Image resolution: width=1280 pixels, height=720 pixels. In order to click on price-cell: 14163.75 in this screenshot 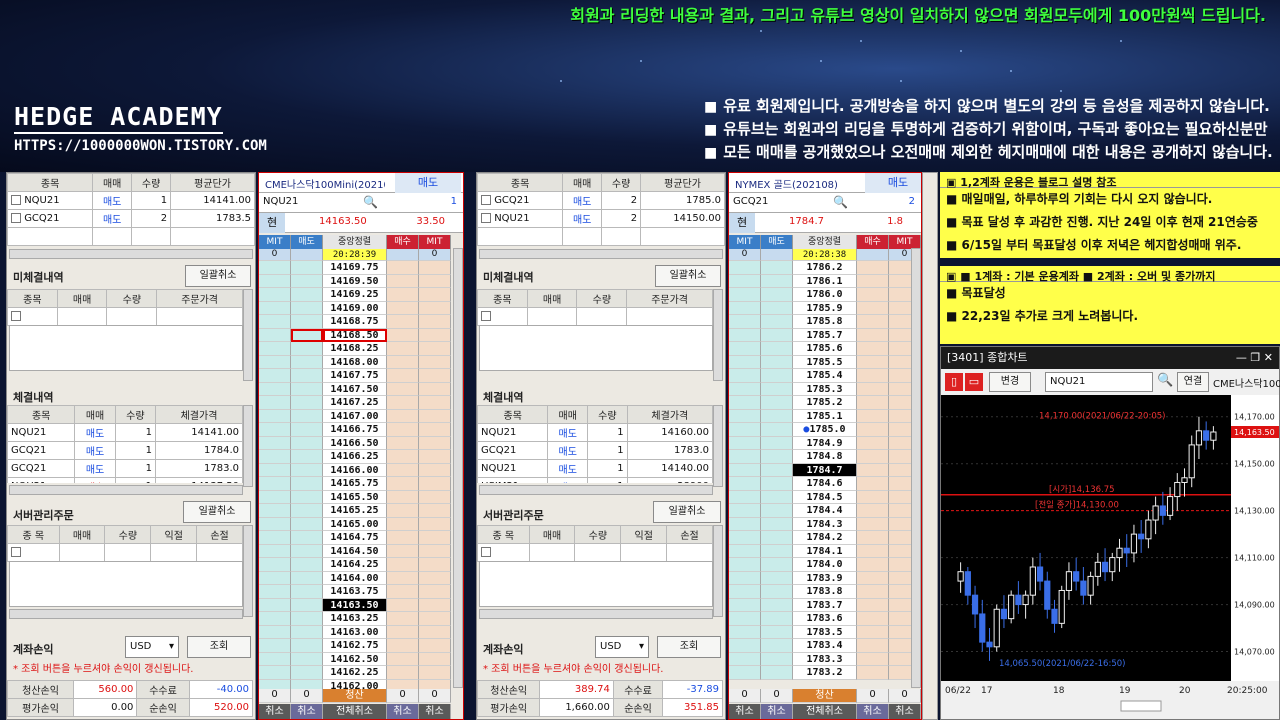, I will do `click(355, 592)`.